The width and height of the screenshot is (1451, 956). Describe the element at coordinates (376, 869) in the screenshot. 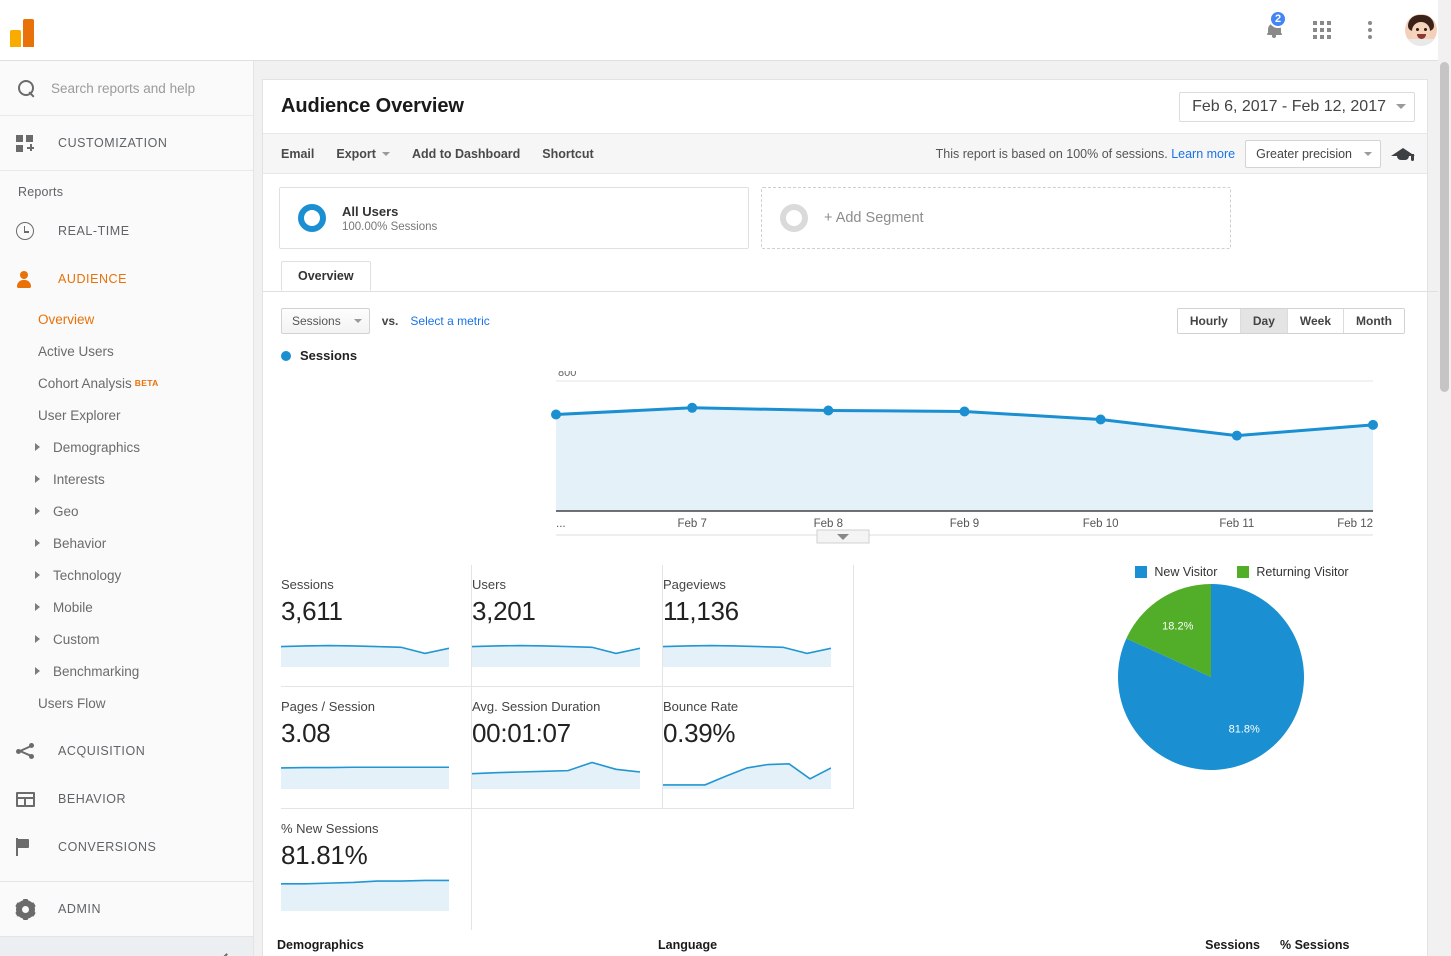

I see `metric-new-sessions-pct: % New Sessions 81.81%` at that location.